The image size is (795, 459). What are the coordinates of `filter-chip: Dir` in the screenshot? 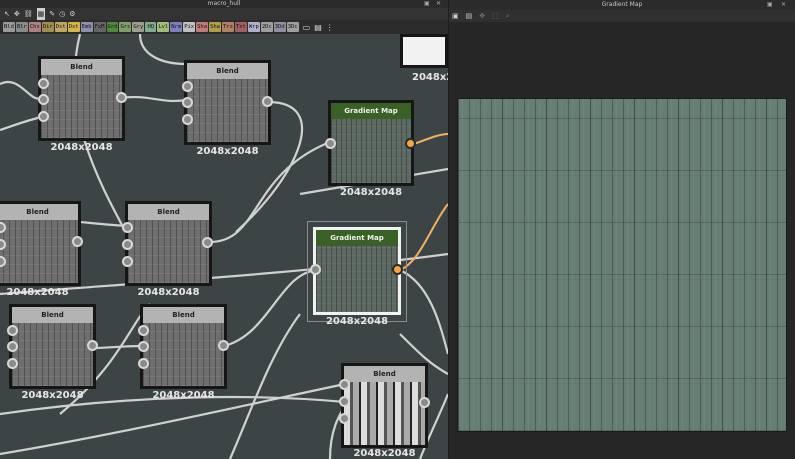 It's located at (47, 27).